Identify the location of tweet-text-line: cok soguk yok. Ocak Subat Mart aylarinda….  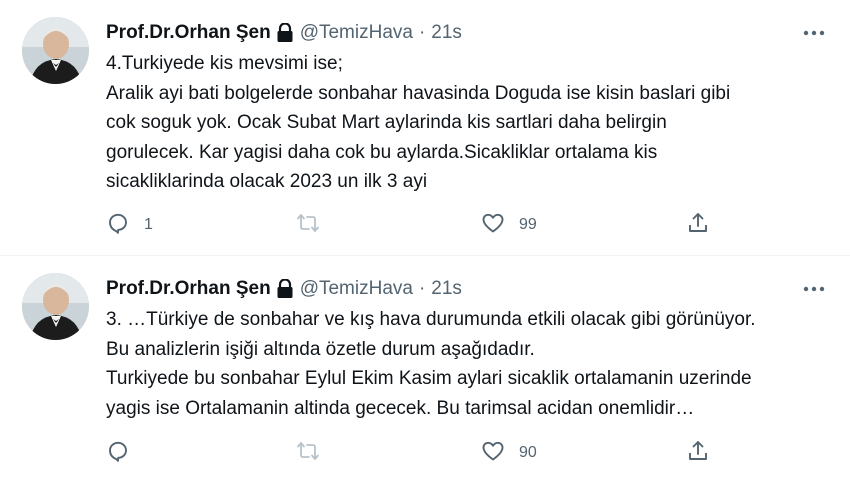
(386, 122).